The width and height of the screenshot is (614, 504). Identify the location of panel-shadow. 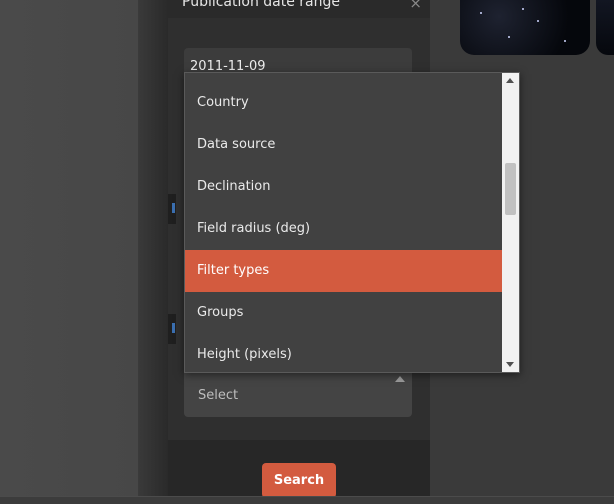
(153, 251).